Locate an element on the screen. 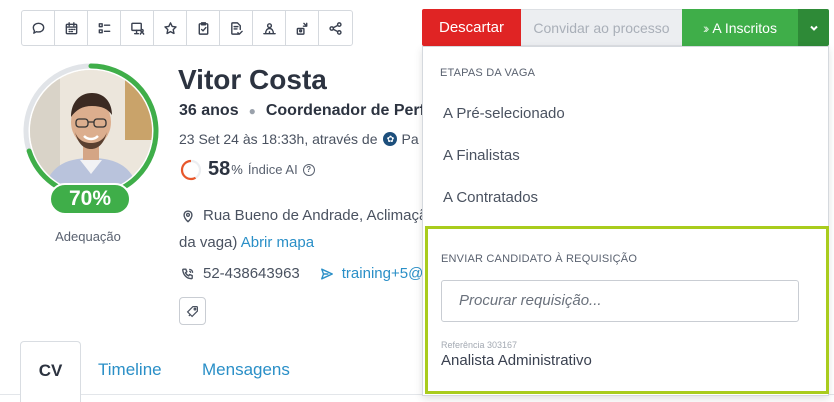 The width and height of the screenshot is (834, 402). share-button is located at coordinates (335, 28).